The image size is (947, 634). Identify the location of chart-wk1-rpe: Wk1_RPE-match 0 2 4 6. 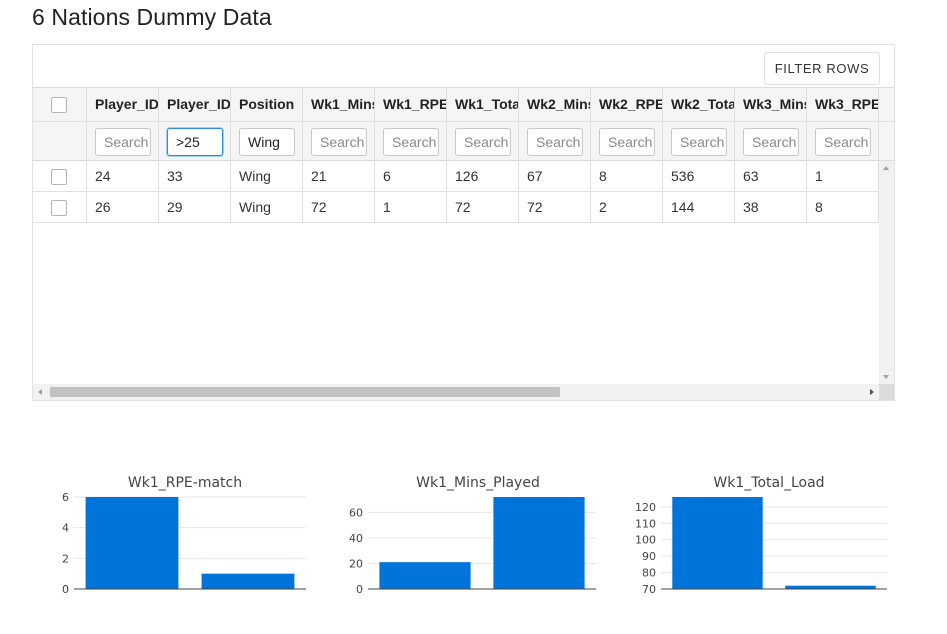
(180, 533).